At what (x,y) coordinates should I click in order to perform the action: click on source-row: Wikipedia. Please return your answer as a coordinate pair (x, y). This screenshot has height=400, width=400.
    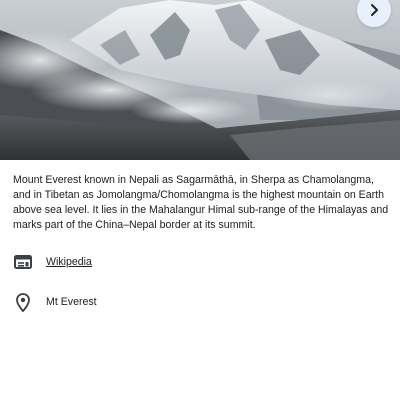
    Looking at the image, I should click on (52, 262).